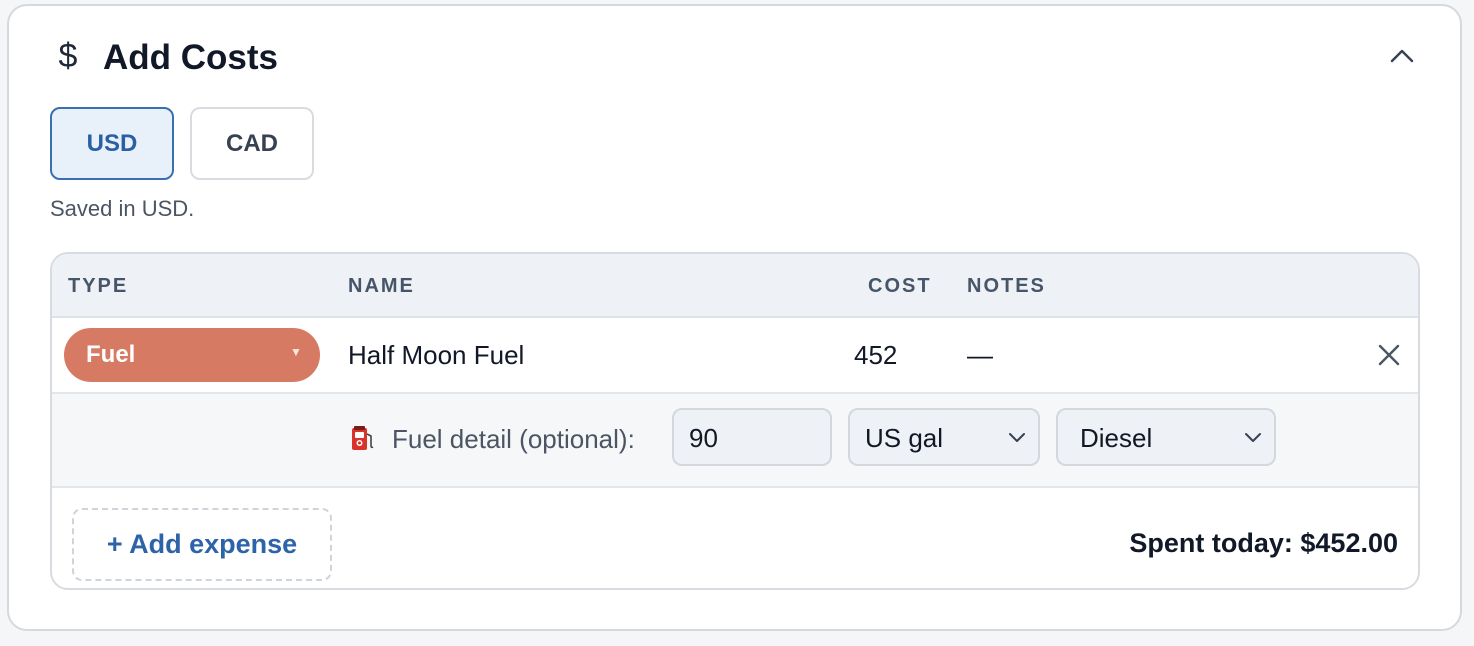 The image size is (1474, 646). What do you see at coordinates (112, 143) in the screenshot?
I see `currency-usd-button: USD` at bounding box center [112, 143].